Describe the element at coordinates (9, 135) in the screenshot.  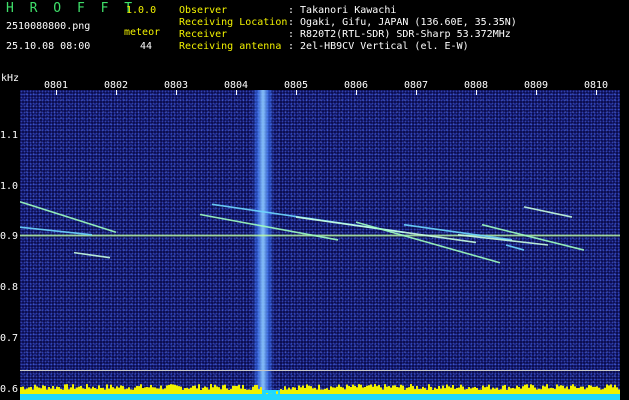
I see `y-tick-label: 1.1` at that location.